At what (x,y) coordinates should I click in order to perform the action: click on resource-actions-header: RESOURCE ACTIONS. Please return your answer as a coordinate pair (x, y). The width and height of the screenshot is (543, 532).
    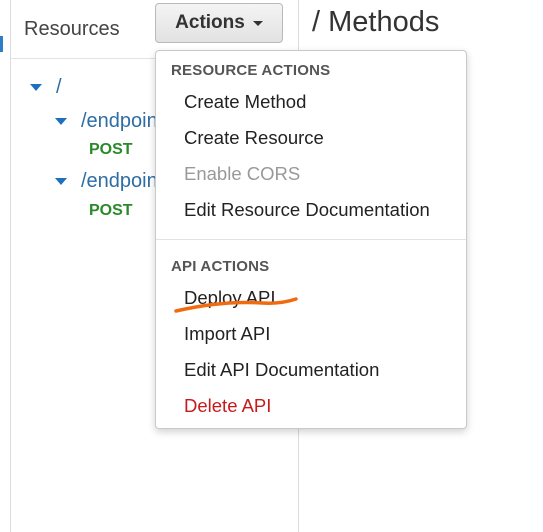
    Looking at the image, I should click on (251, 70).